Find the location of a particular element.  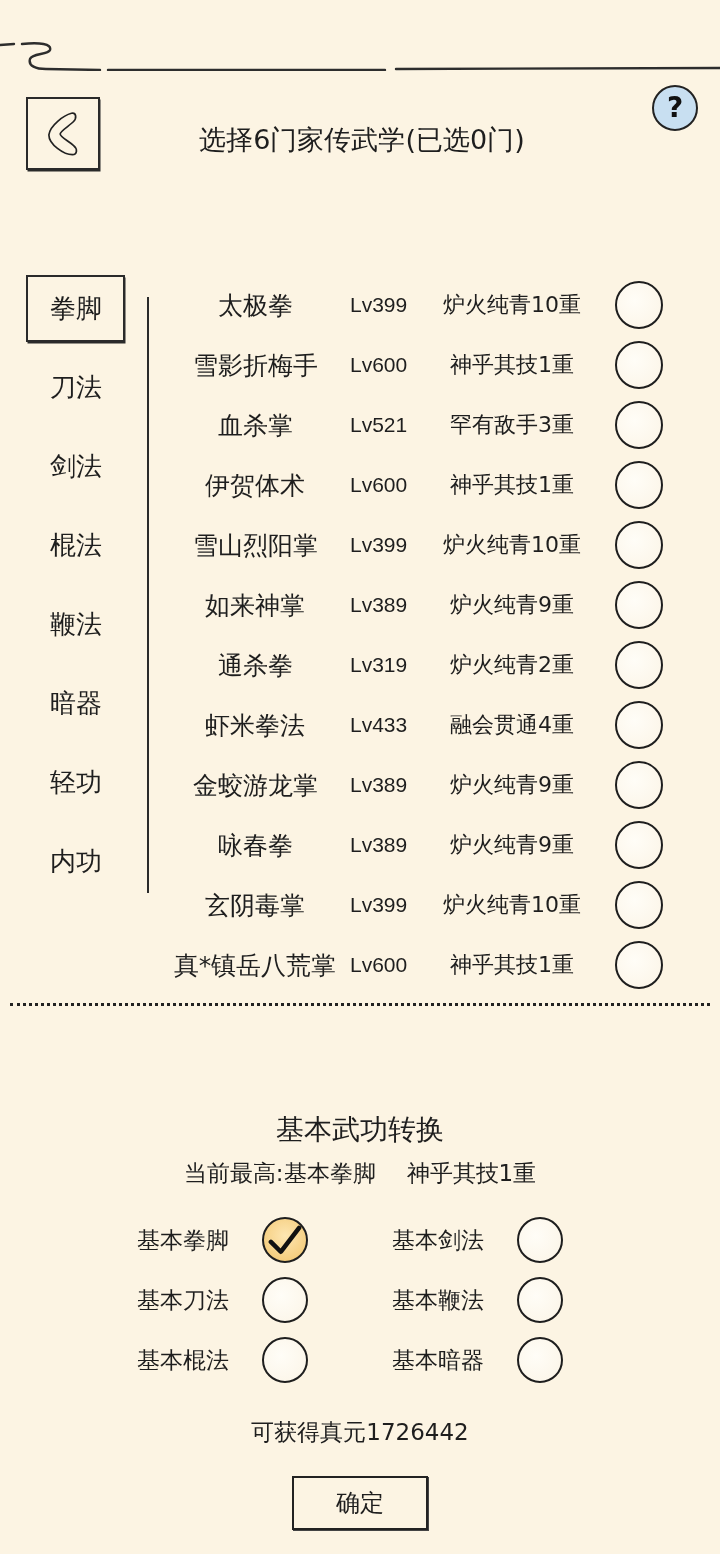

category-tab: 内功 is located at coordinates (75, 861).